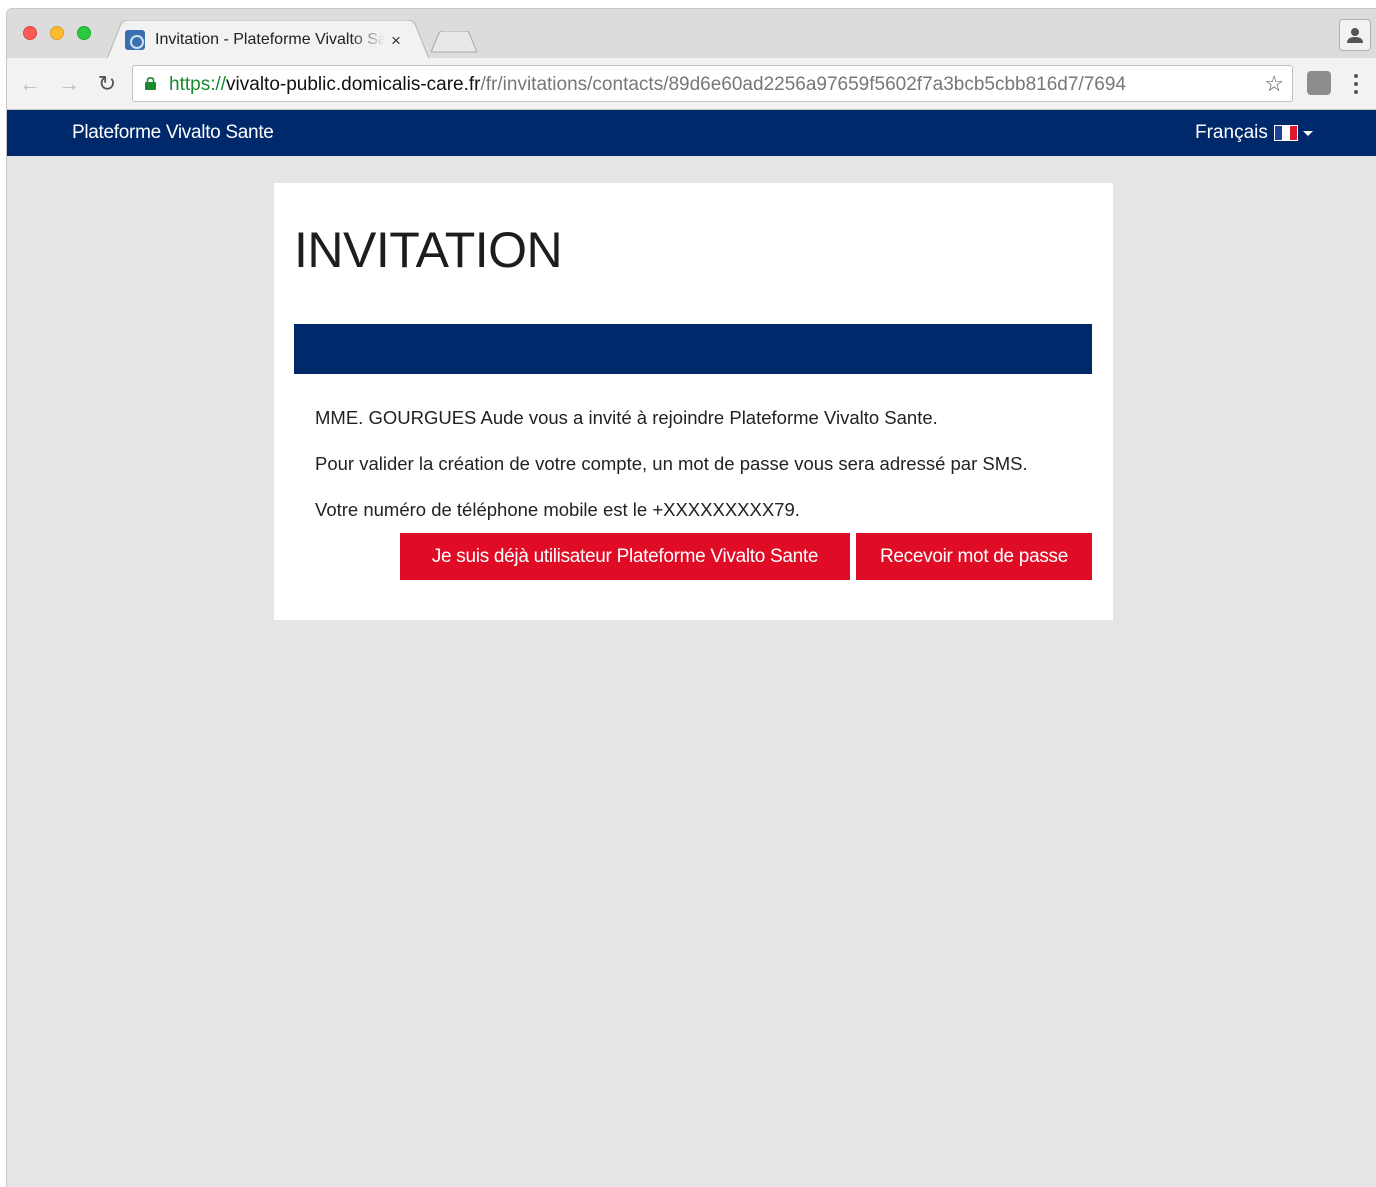 Image resolution: width=1376 pixels, height=1187 pixels. Describe the element at coordinates (454, 42) in the screenshot. I see `new-tab-button` at that location.